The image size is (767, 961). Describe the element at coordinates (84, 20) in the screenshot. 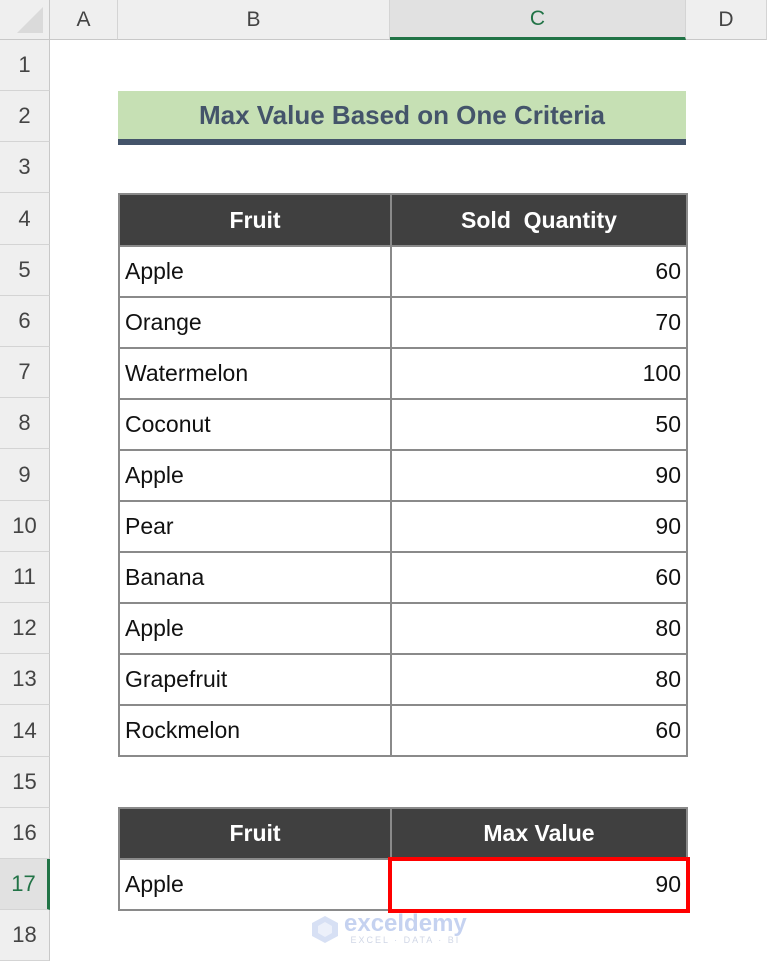

I see `column-header-a: A` at that location.